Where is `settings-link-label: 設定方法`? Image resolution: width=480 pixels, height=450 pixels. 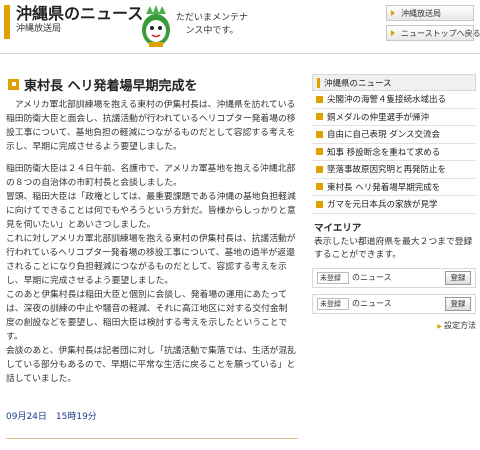 settings-link-label: 設定方法 is located at coordinates (460, 325).